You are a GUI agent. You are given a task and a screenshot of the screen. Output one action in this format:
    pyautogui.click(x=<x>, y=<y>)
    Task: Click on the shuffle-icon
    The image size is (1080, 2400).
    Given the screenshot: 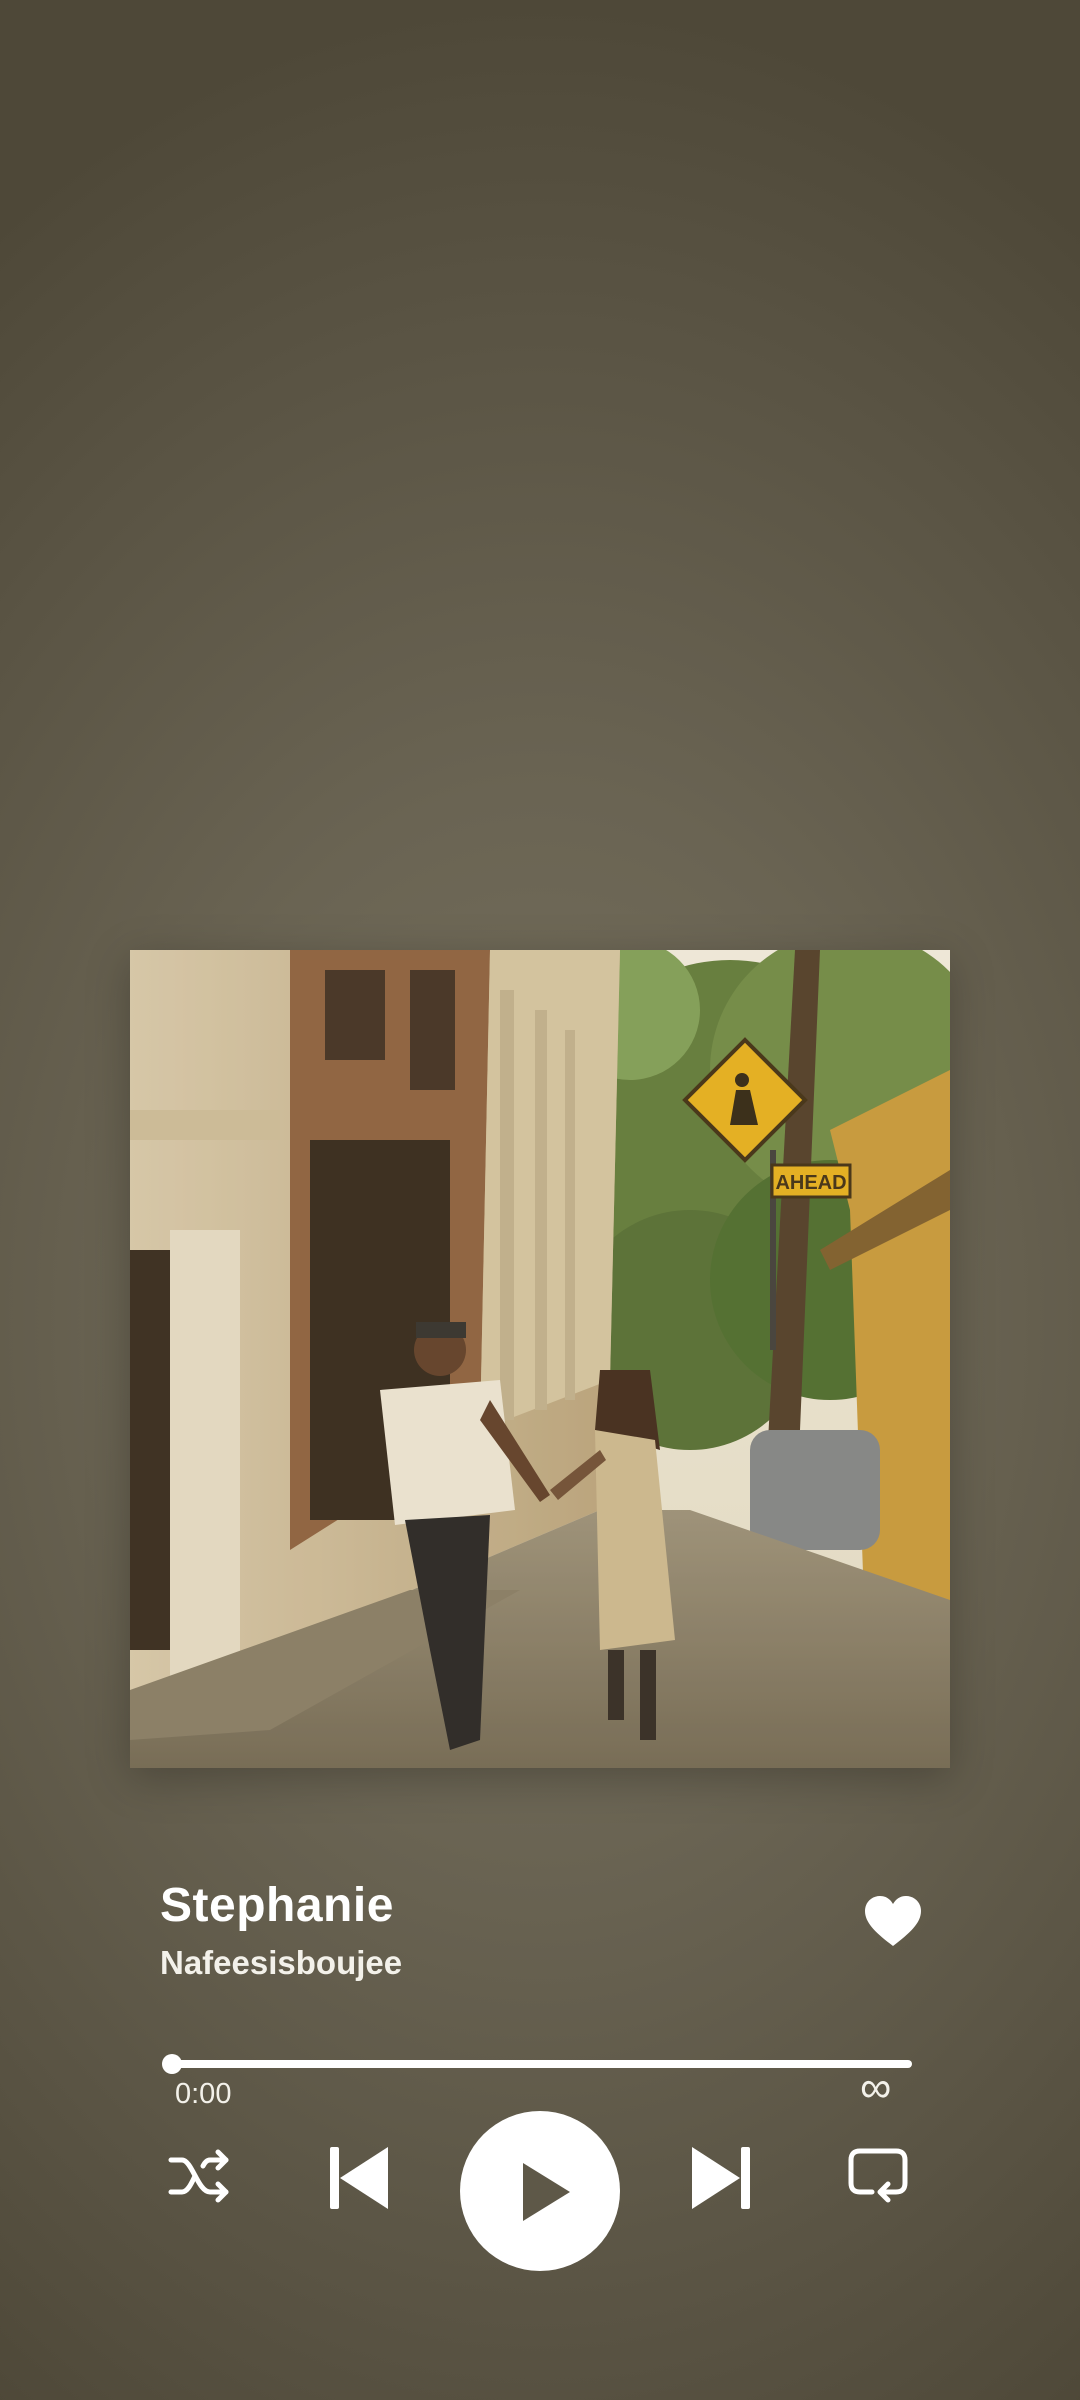 What is the action you would take?
    pyautogui.click(x=198, y=2176)
    